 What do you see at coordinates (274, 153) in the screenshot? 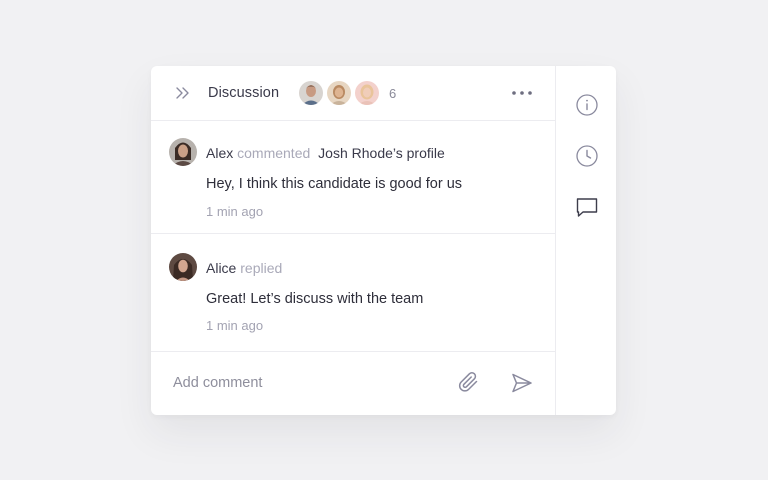
I see `comment-action: commented` at bounding box center [274, 153].